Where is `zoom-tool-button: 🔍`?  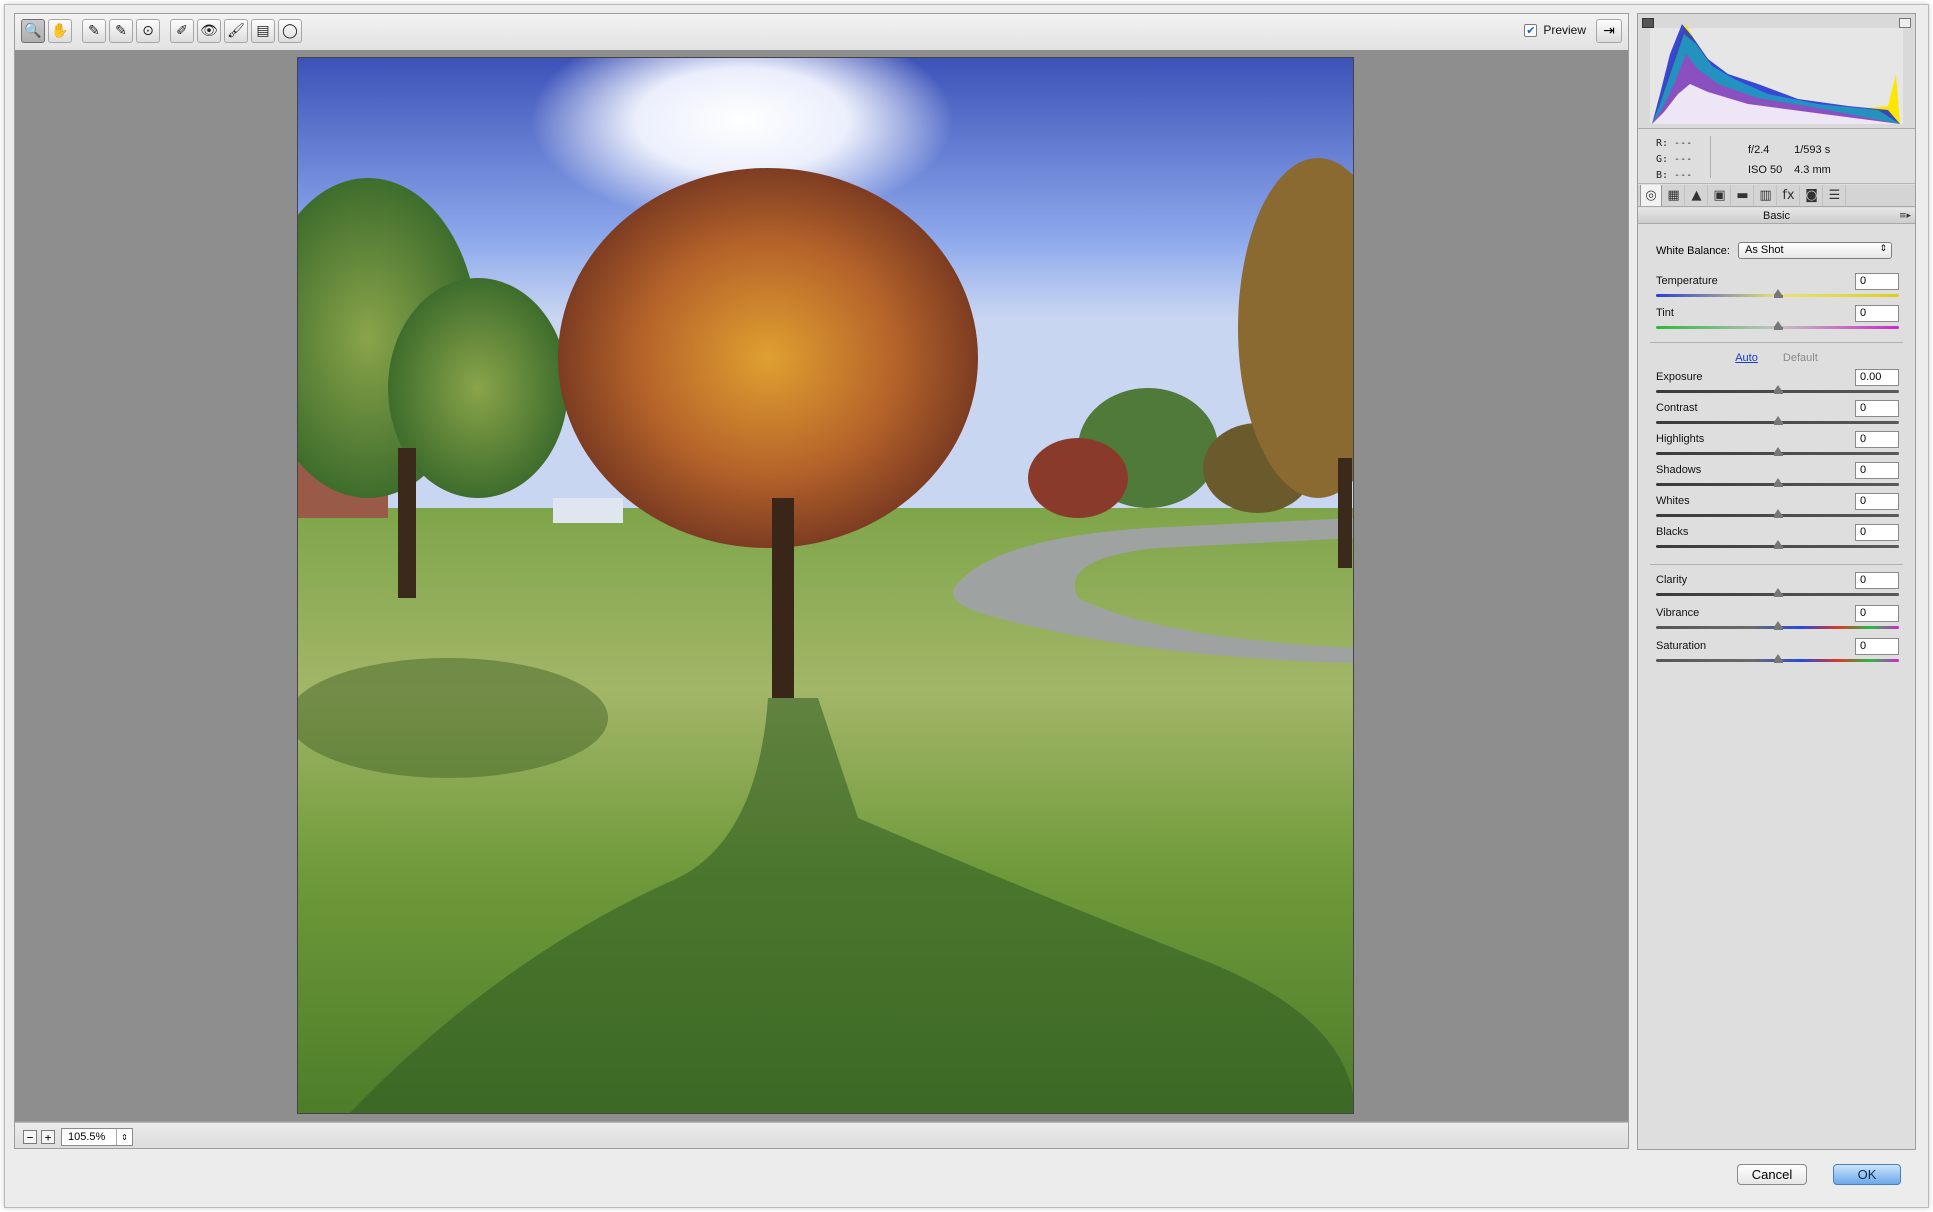 zoom-tool-button: 🔍 is located at coordinates (33, 31).